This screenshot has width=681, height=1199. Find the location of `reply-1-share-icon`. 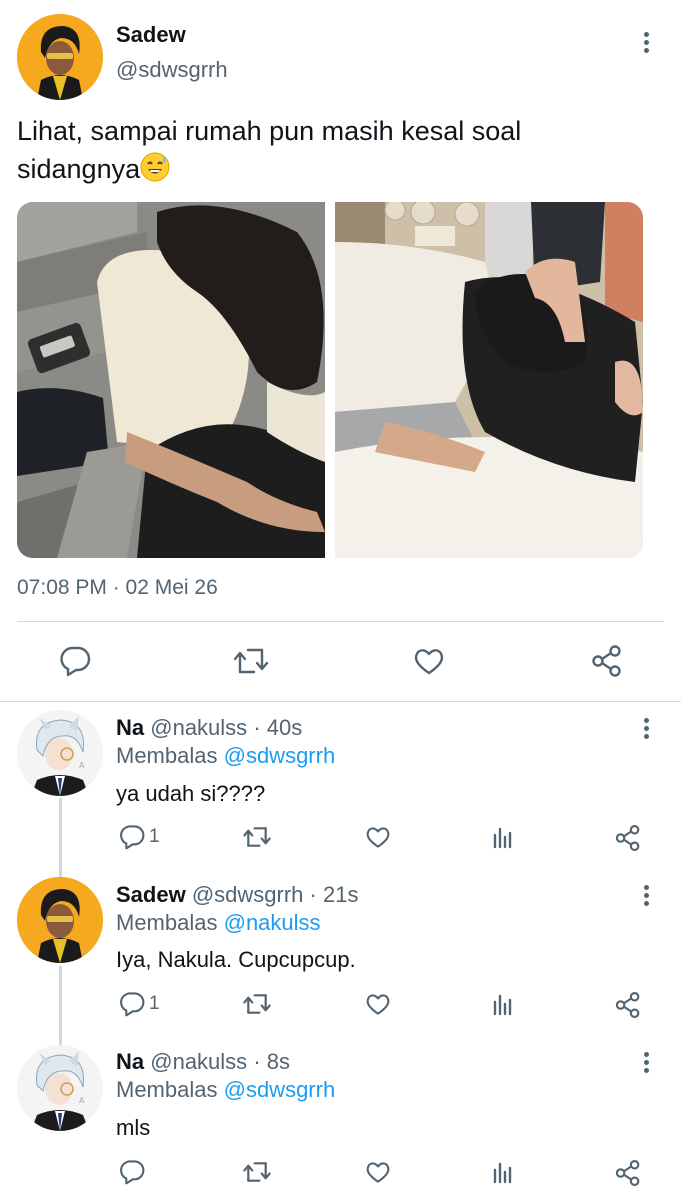

reply-1-share-icon is located at coordinates (628, 838).